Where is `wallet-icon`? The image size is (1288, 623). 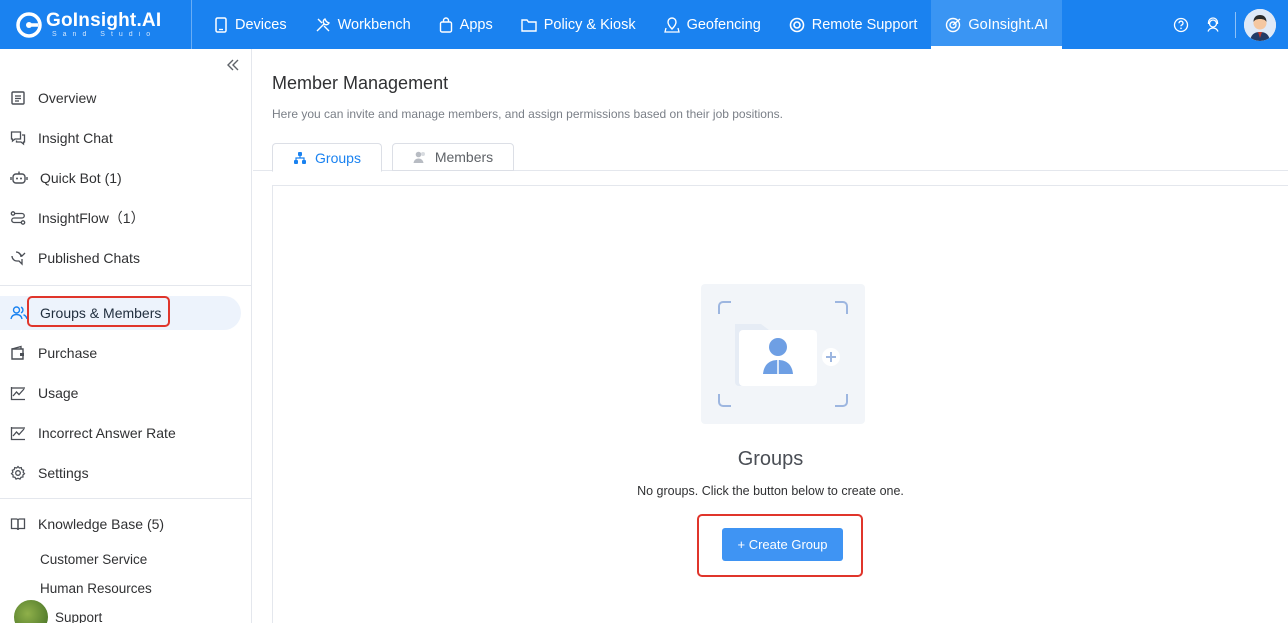 wallet-icon is located at coordinates (17, 352).